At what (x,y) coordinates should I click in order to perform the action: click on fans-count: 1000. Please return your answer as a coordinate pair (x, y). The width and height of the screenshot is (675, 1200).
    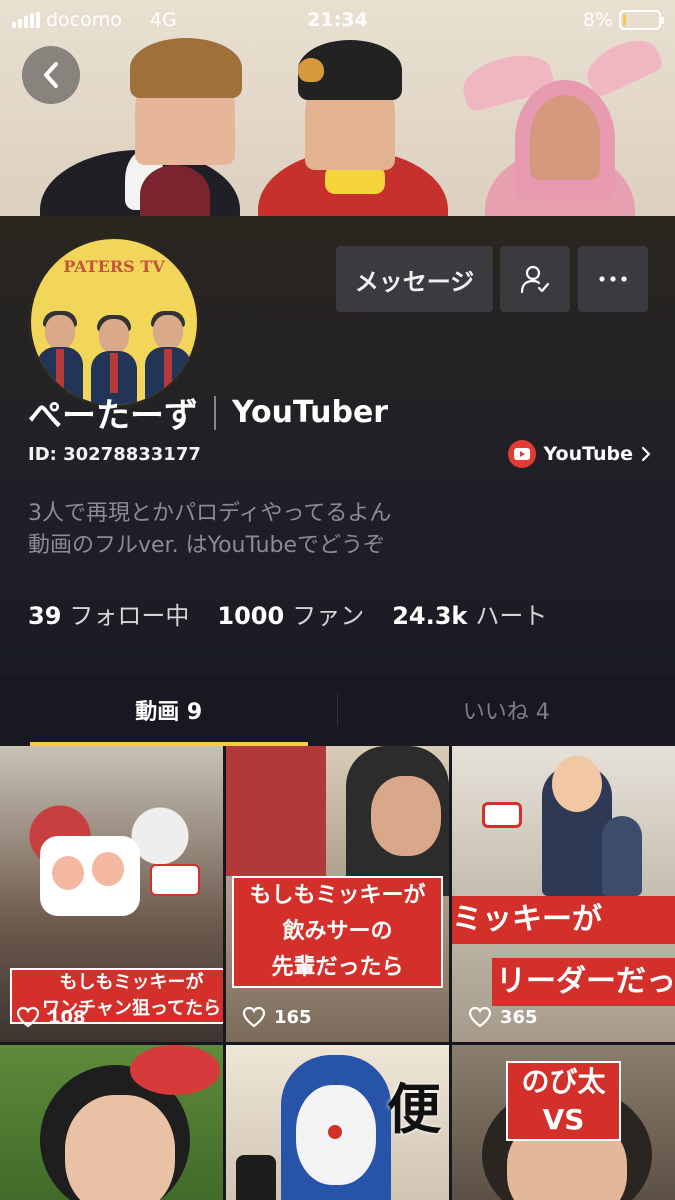
    Looking at the image, I should click on (251, 616).